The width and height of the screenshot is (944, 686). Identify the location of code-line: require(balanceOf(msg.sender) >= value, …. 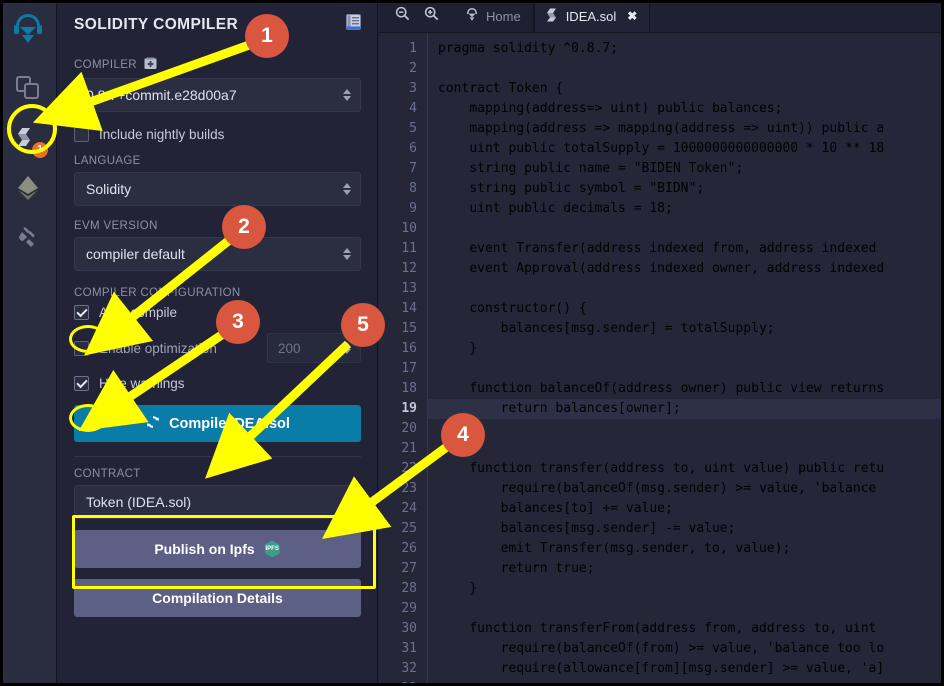
(691, 489).